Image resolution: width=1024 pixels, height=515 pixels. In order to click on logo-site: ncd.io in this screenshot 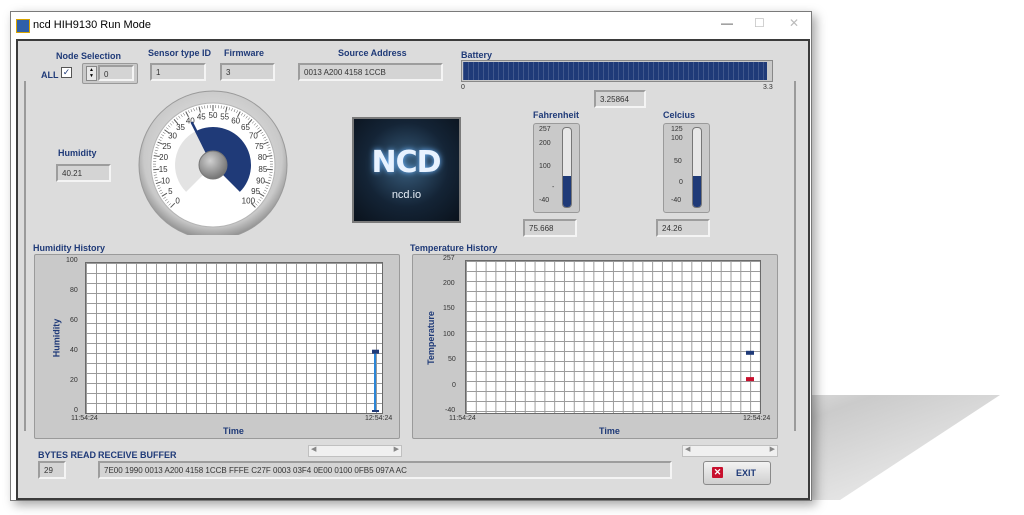, I will do `click(406, 195)`.